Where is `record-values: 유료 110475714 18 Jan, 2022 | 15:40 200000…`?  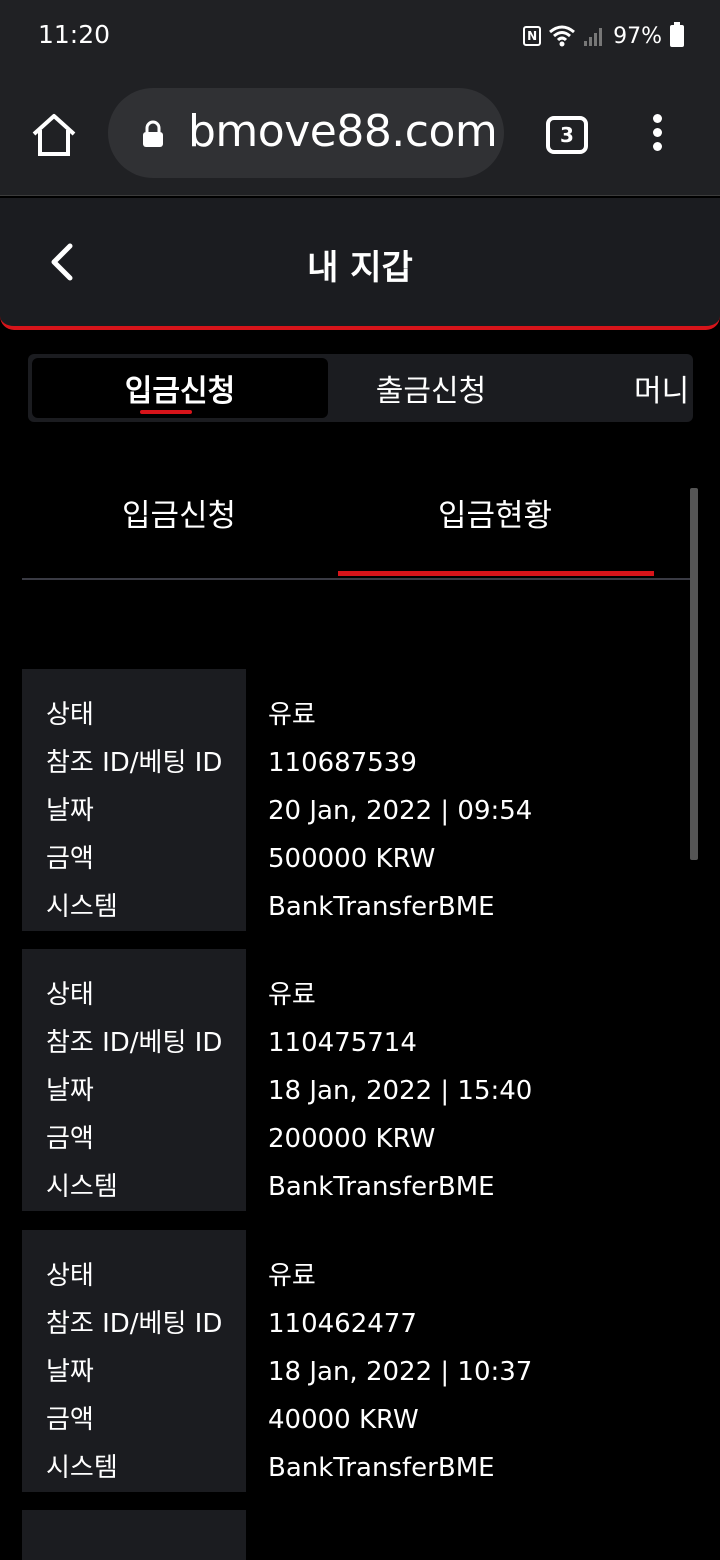 record-values: 유료 110475714 18 Jan, 2022 | 15:40 200000… is located at coordinates (400, 1080).